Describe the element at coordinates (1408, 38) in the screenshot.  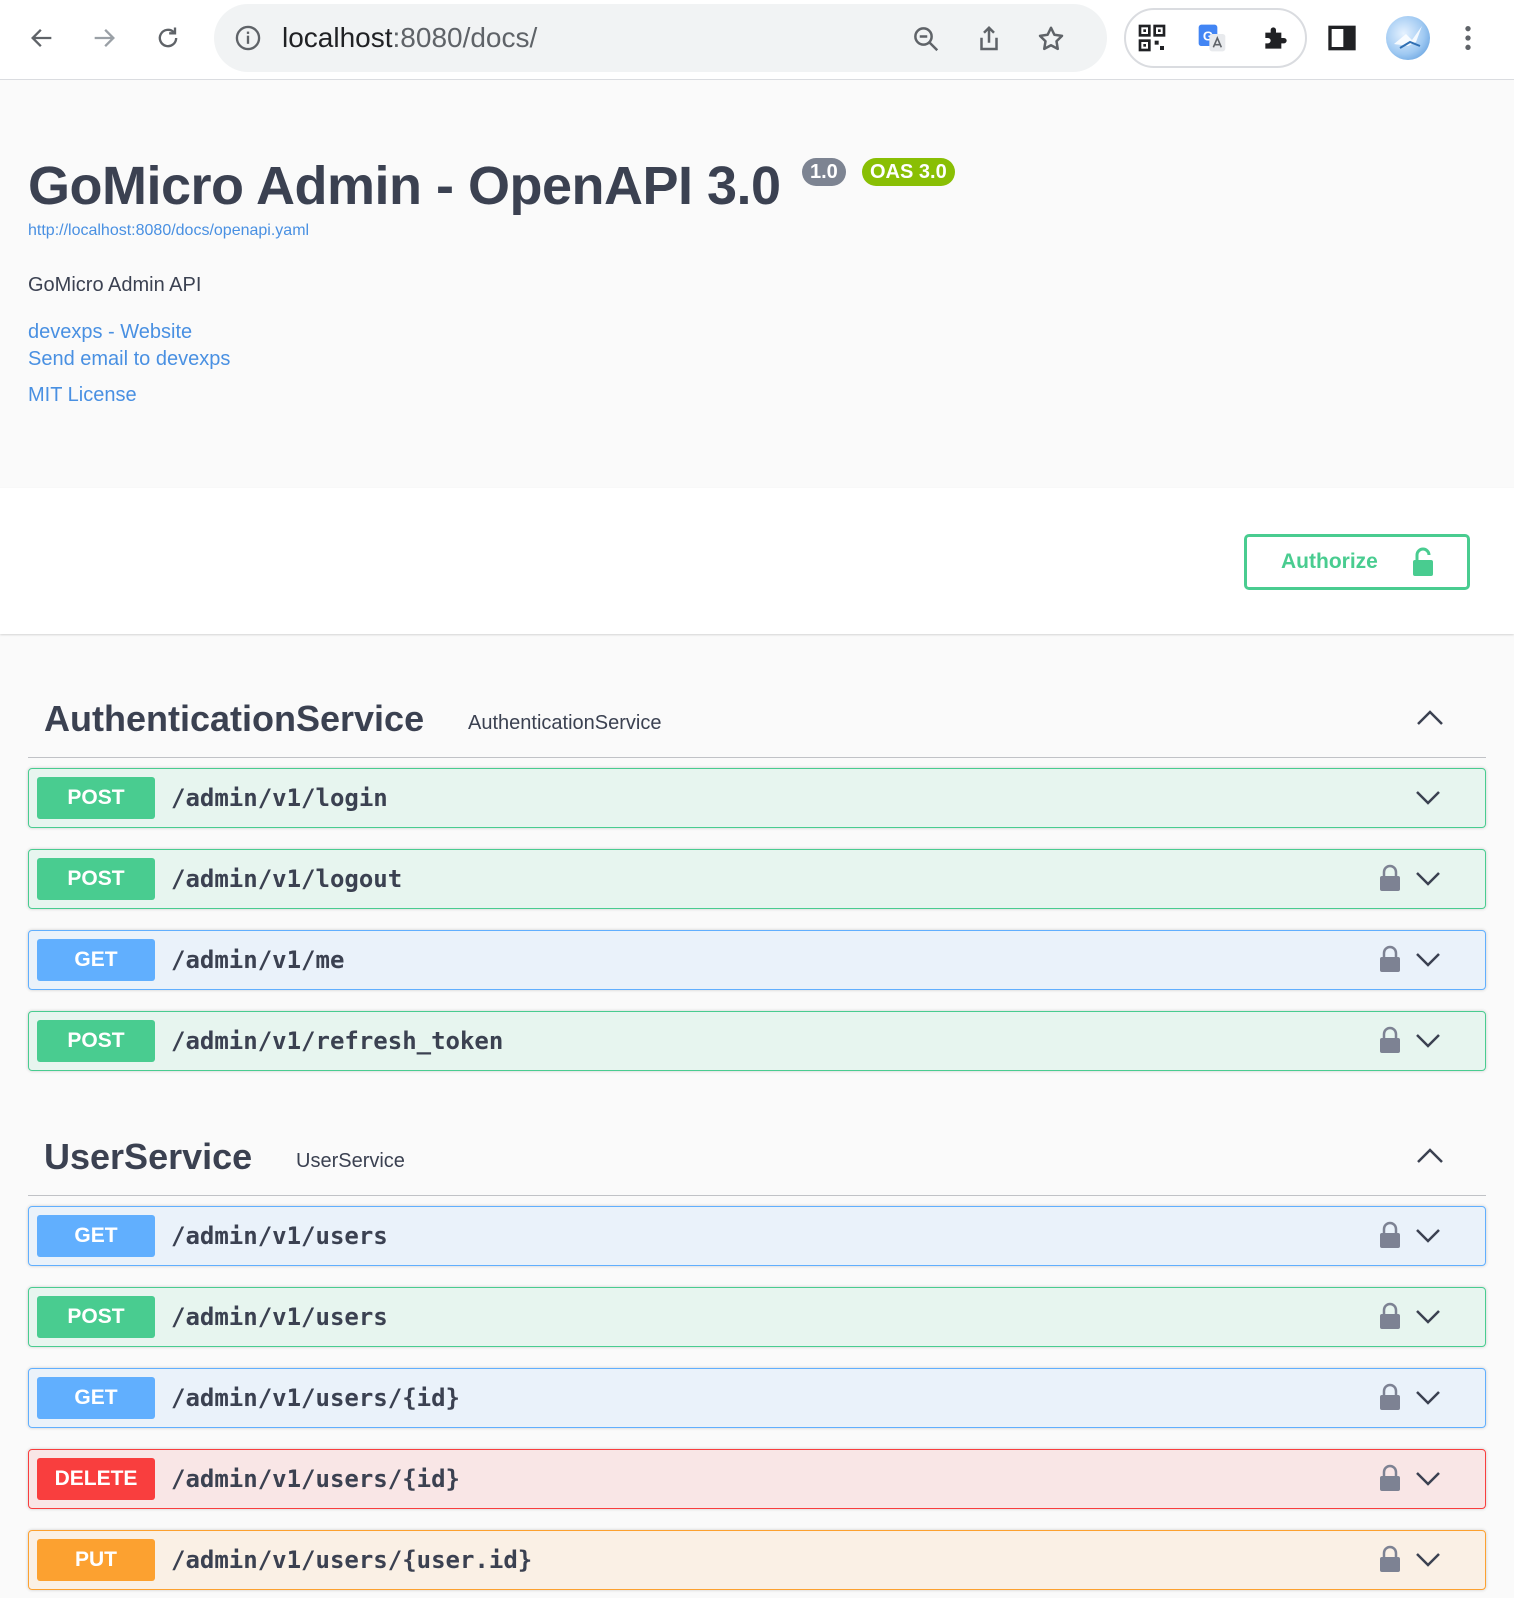
I see `profile-avatar` at that location.